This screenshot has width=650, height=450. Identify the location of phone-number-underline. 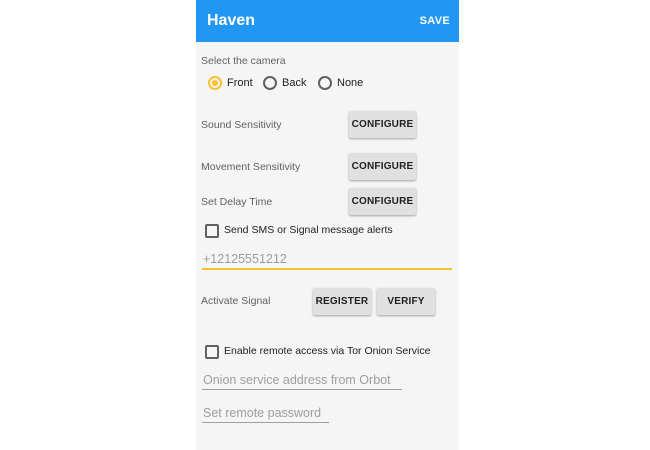
(327, 269).